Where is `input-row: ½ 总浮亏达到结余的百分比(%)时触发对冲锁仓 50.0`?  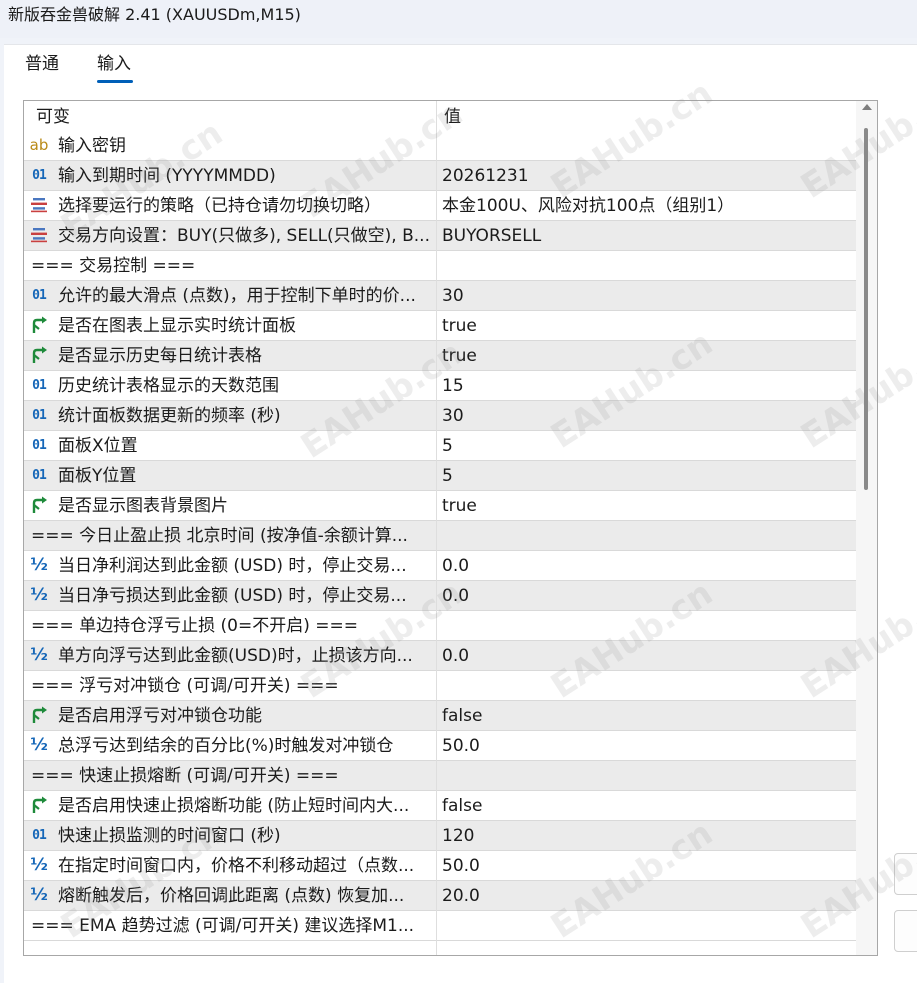 input-row: ½ 总浮亏达到结余的百分比(%)时触发对冲锁仓 50.0 is located at coordinates (440, 746).